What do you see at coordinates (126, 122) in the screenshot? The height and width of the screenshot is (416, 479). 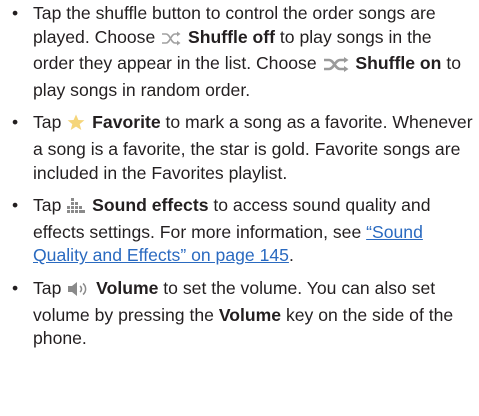 I see `favorite-label: Favorite` at bounding box center [126, 122].